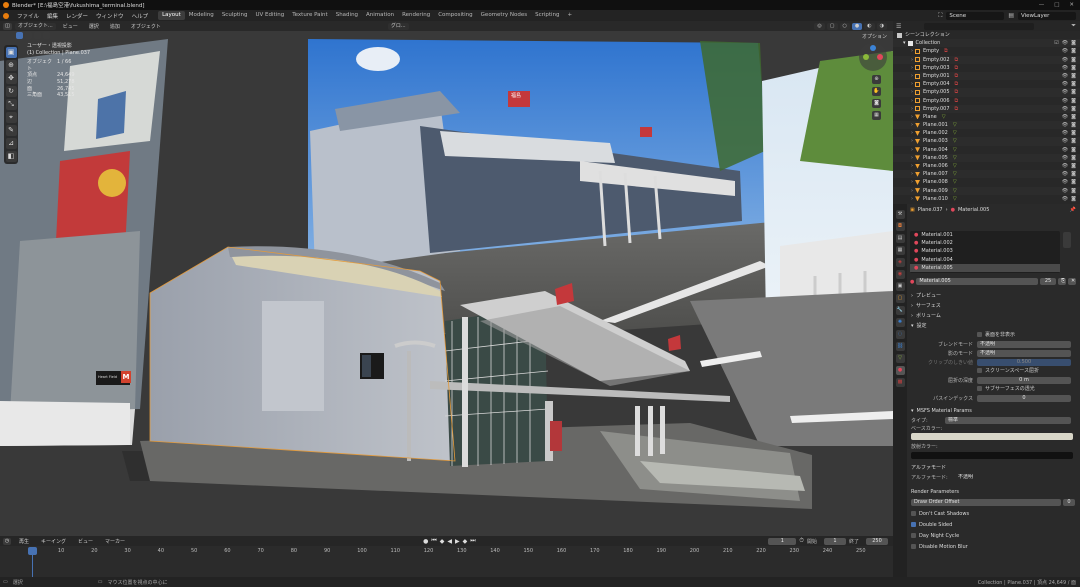 The width and height of the screenshot is (1080, 587). What do you see at coordinates (465, 541) in the screenshot?
I see `next-key-icon: ◆` at bounding box center [465, 541].